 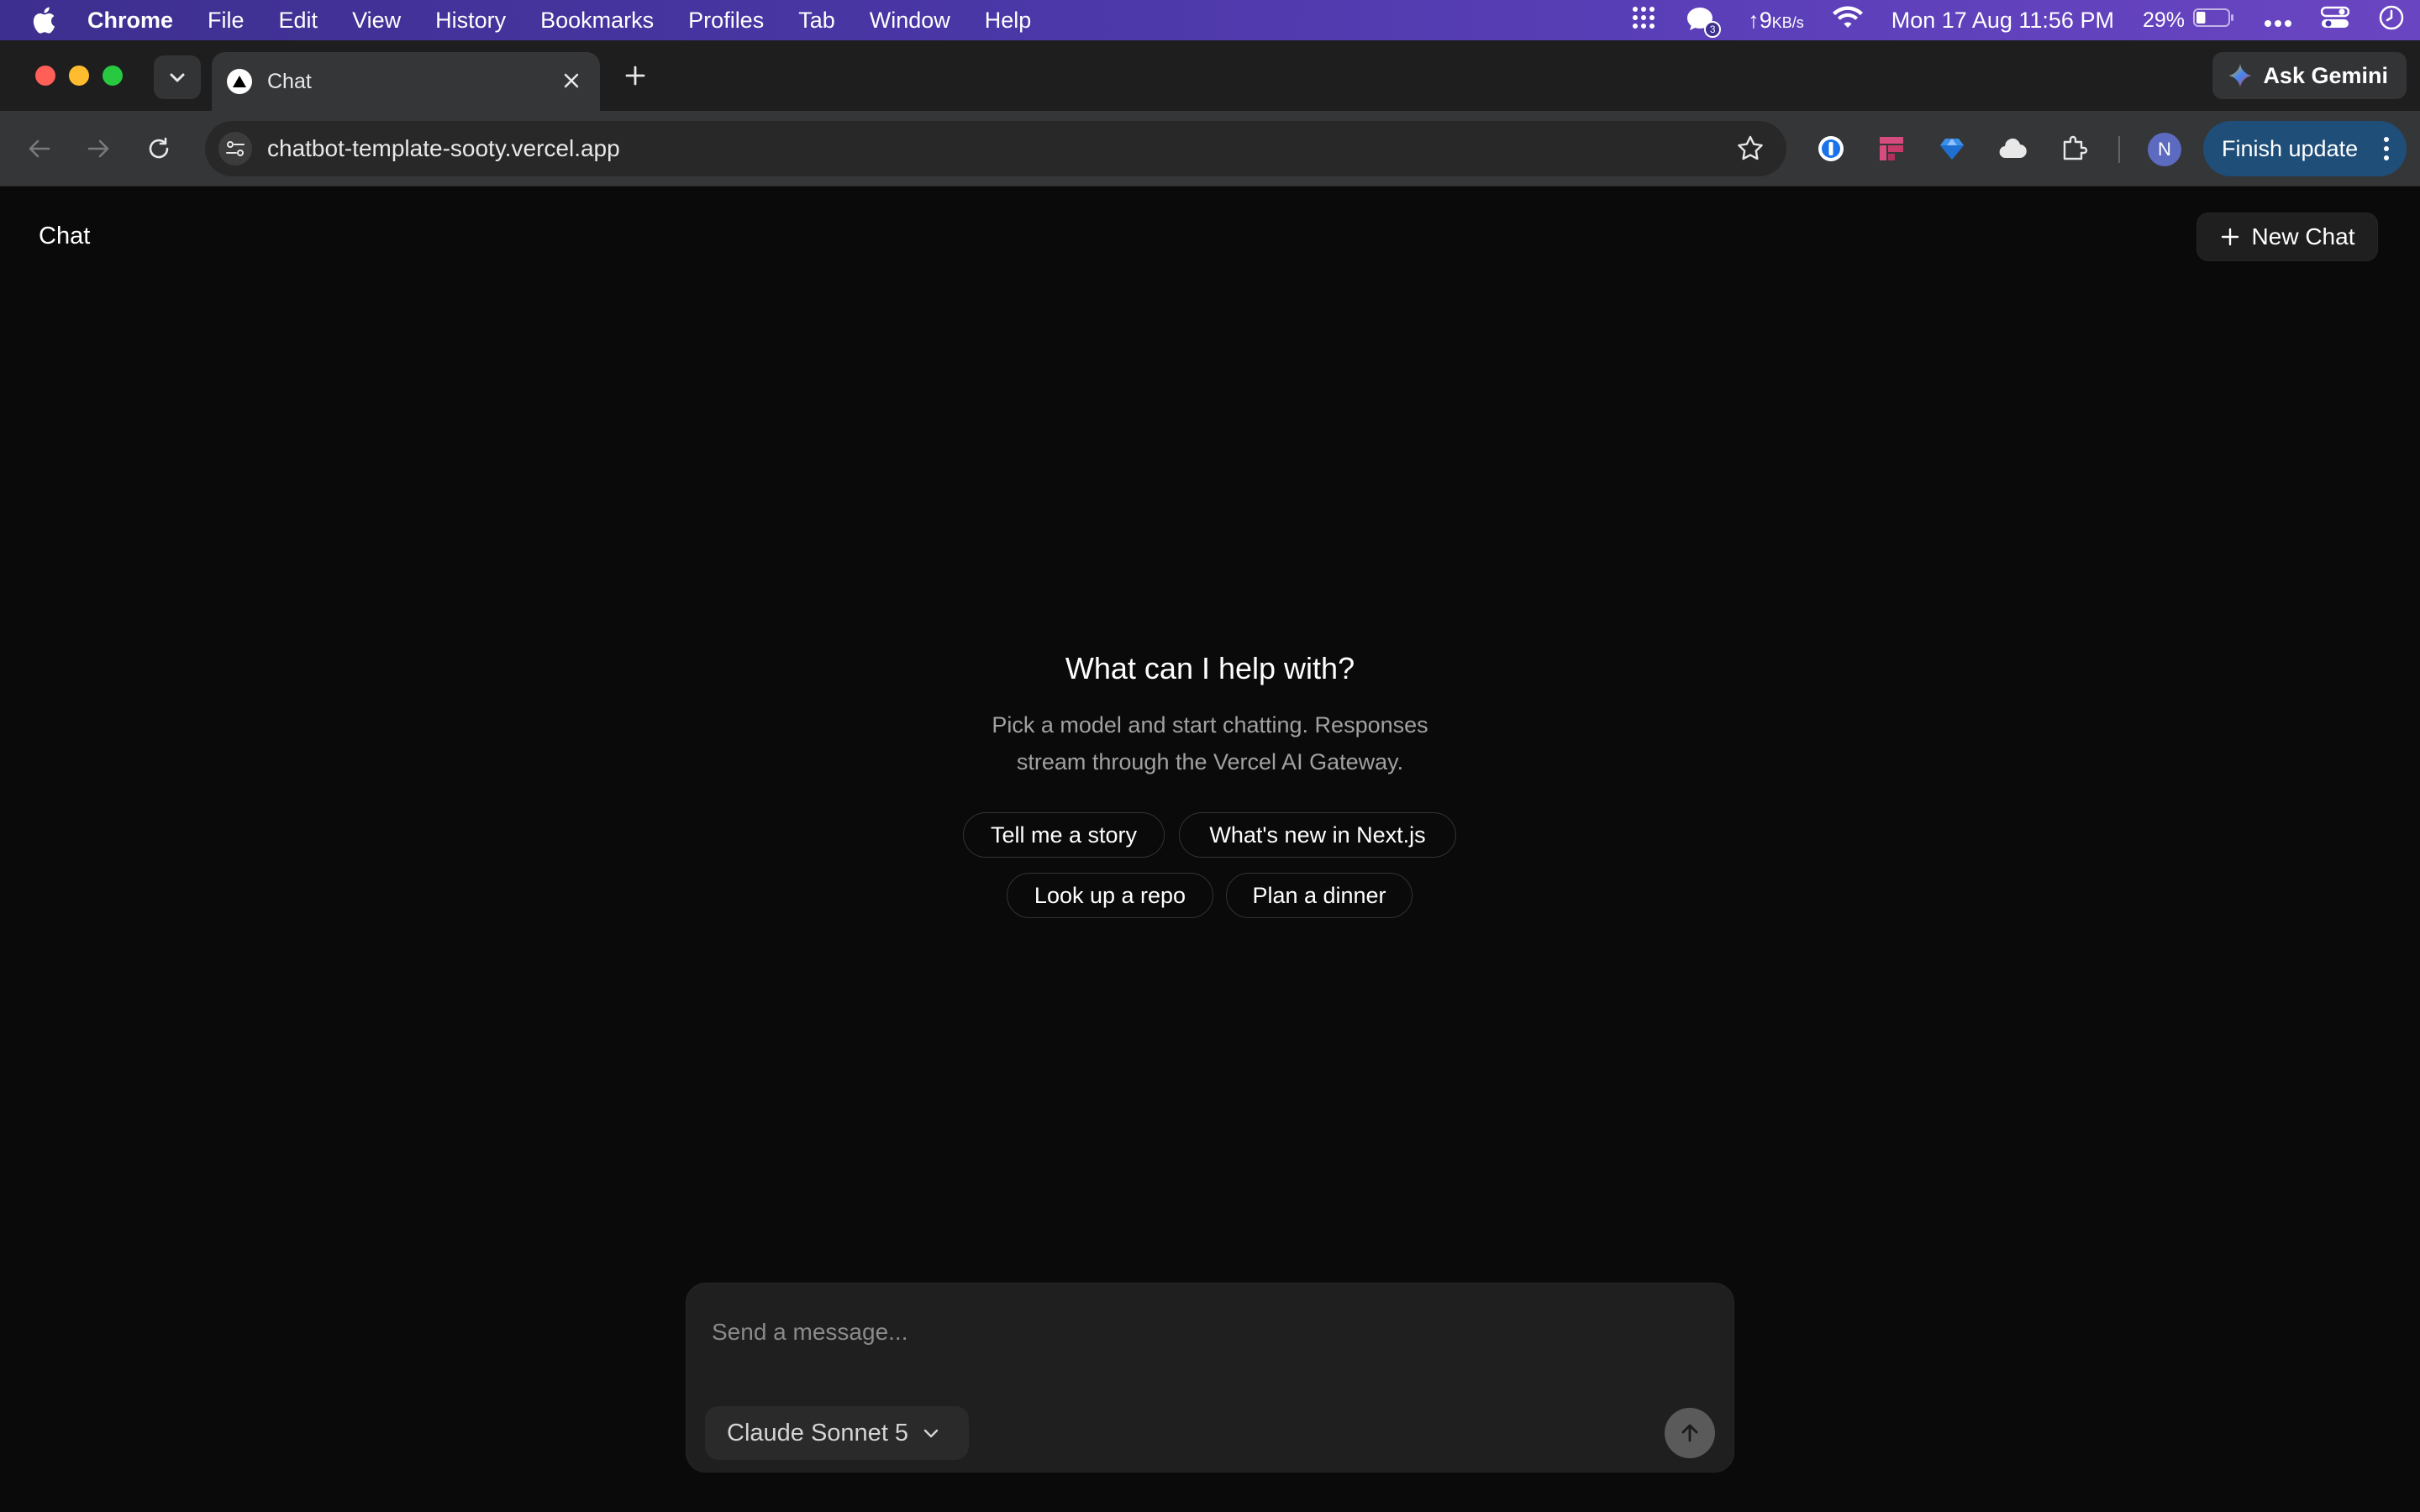 I want to click on suggestion-chip: Tell me a story, so click(x=1064, y=835).